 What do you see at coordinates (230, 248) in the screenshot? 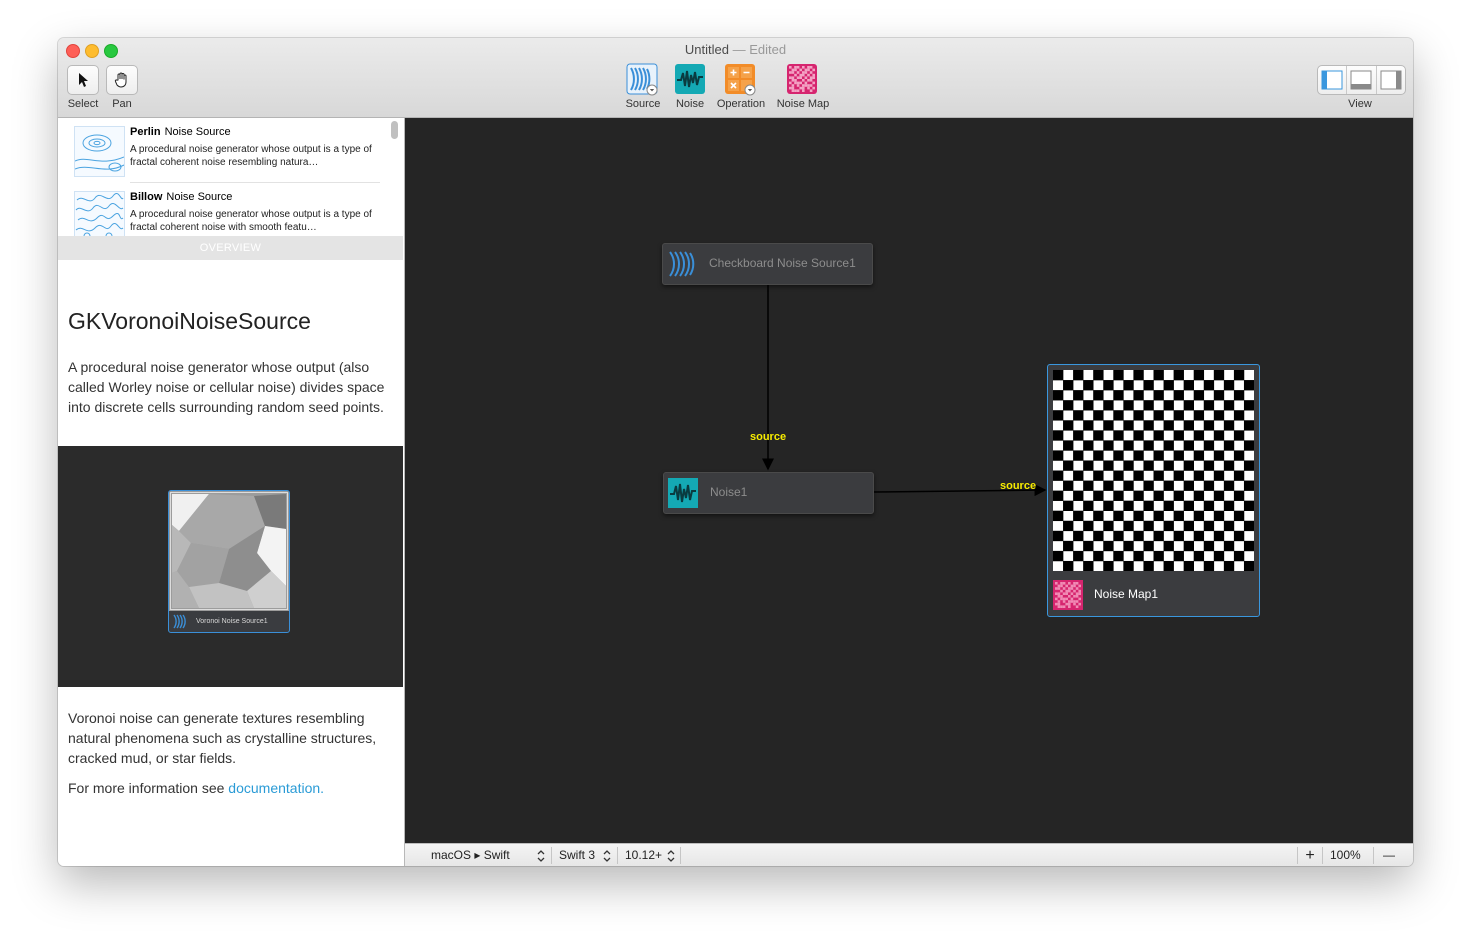
I see `overview-header: OVERVIEW` at bounding box center [230, 248].